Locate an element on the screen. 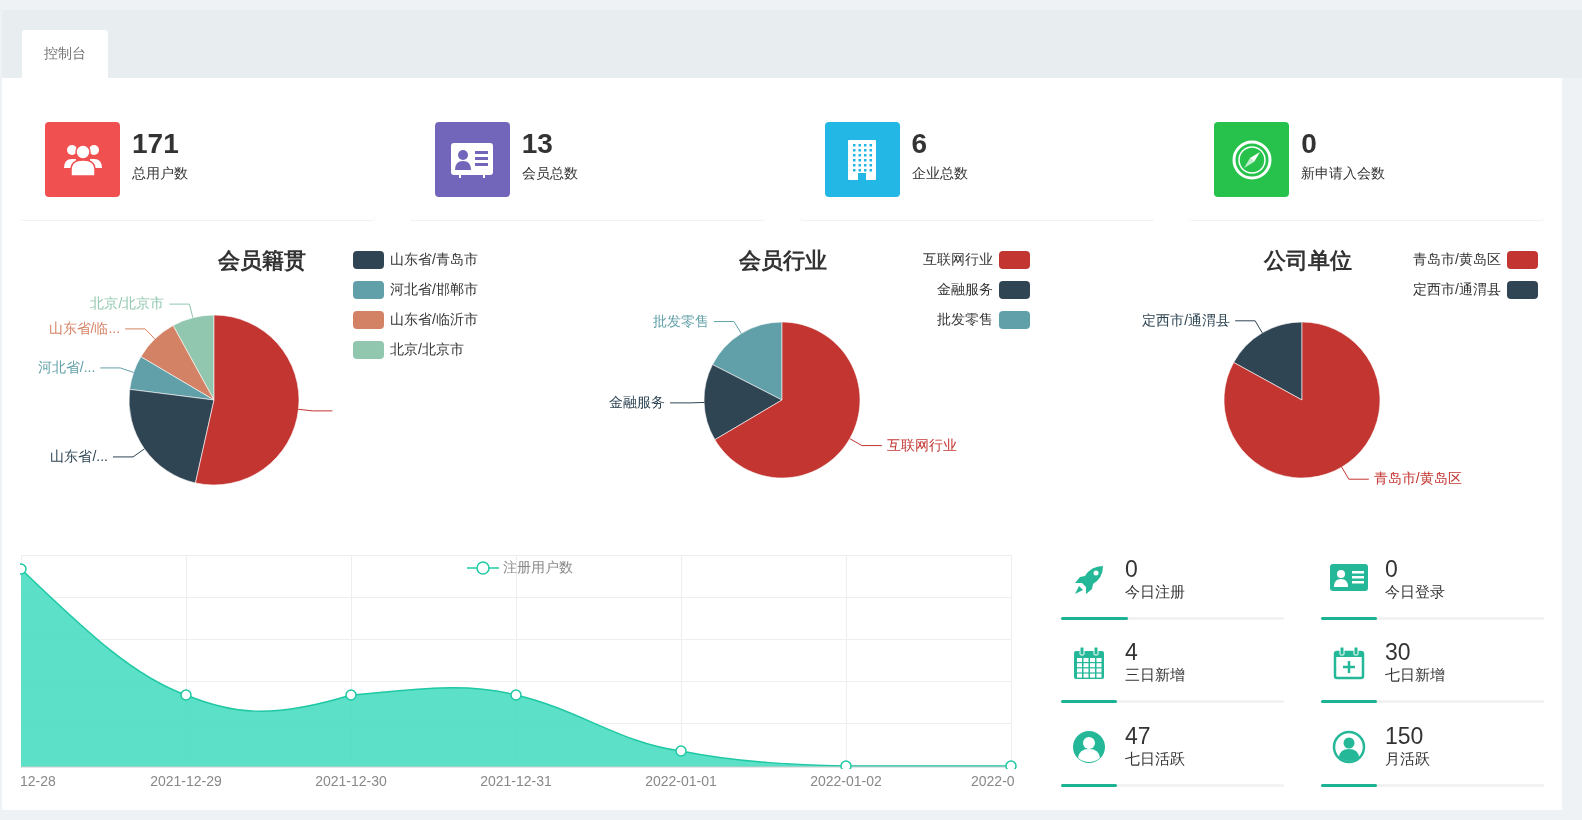 The height and width of the screenshot is (820, 1582). summary-value: 13 is located at coordinates (537, 144).